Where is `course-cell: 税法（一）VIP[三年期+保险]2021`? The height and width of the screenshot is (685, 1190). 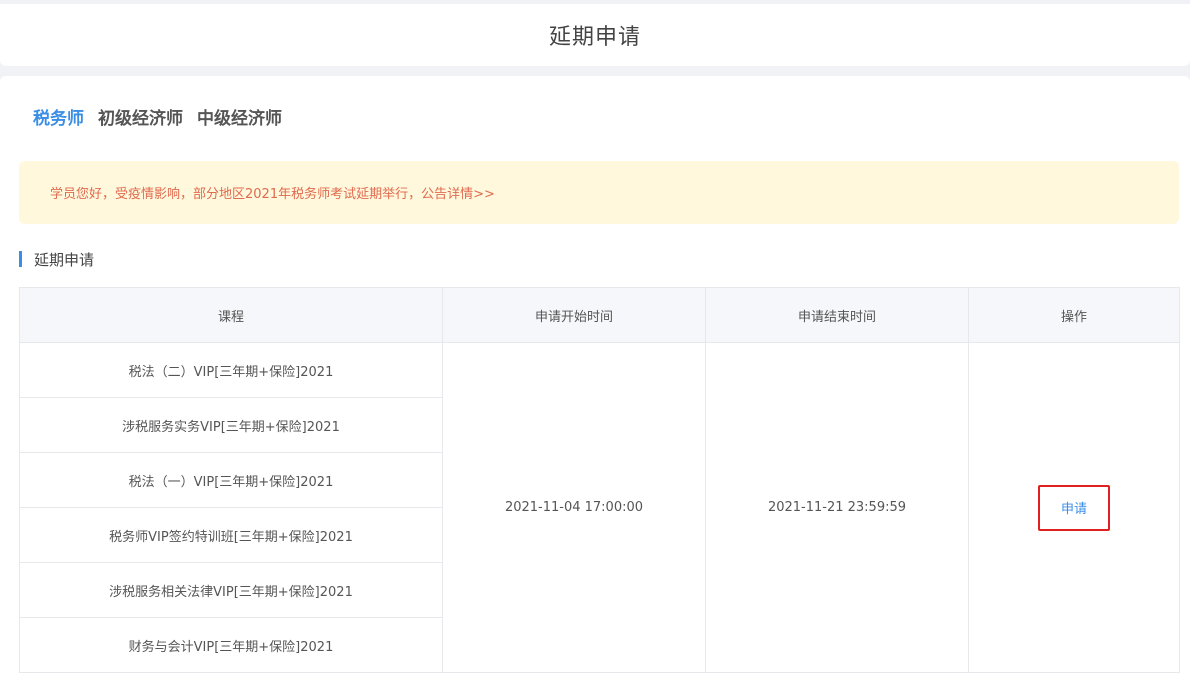 course-cell: 税法（一）VIP[三年期+保险]2021 is located at coordinates (231, 480).